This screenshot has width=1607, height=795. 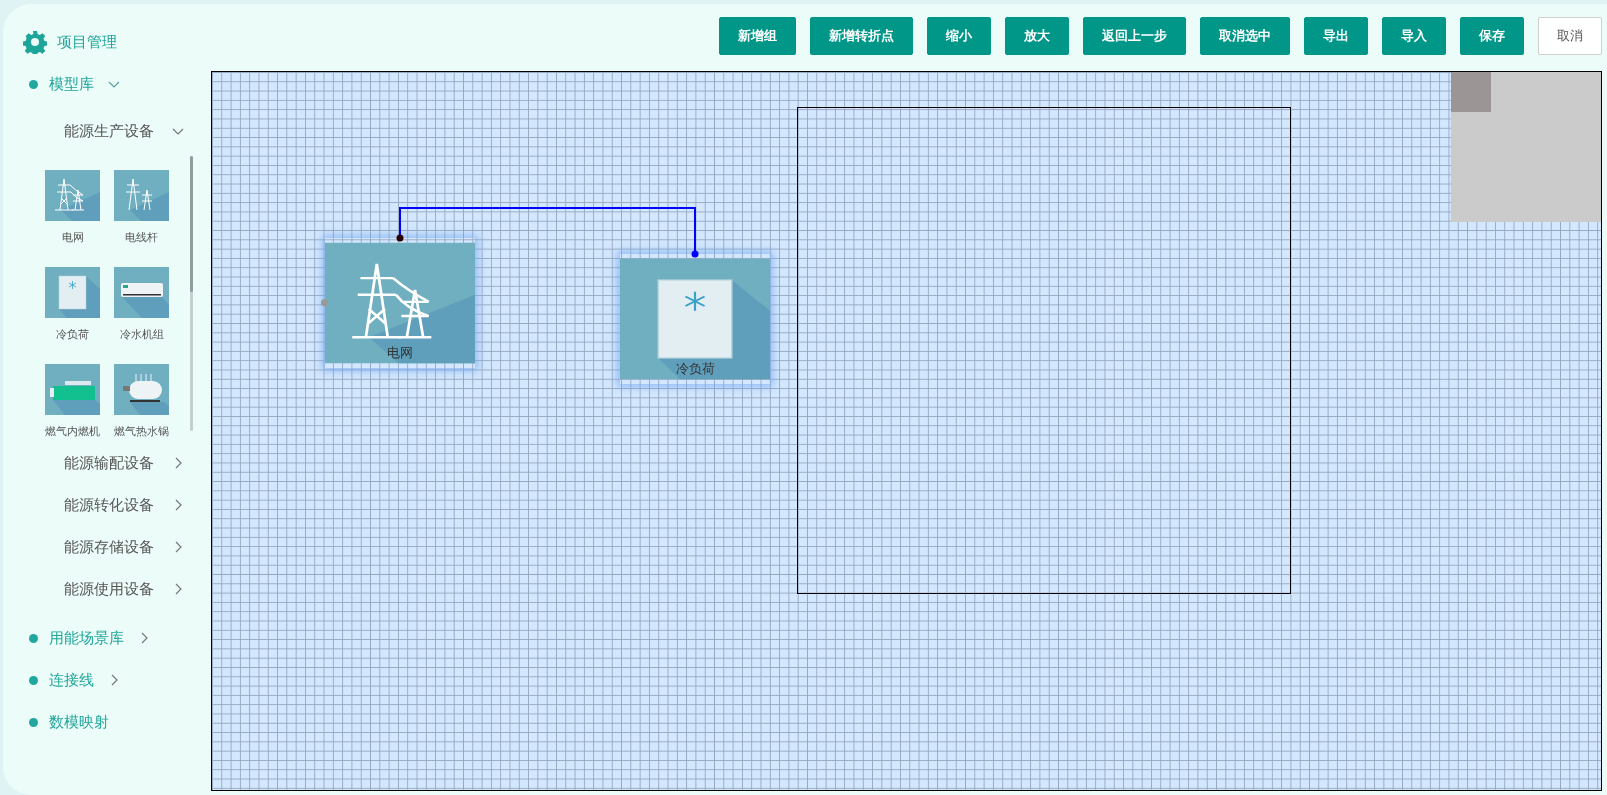 What do you see at coordinates (86, 638) in the screenshot?
I see `sidebar-section: 用能场景库` at bounding box center [86, 638].